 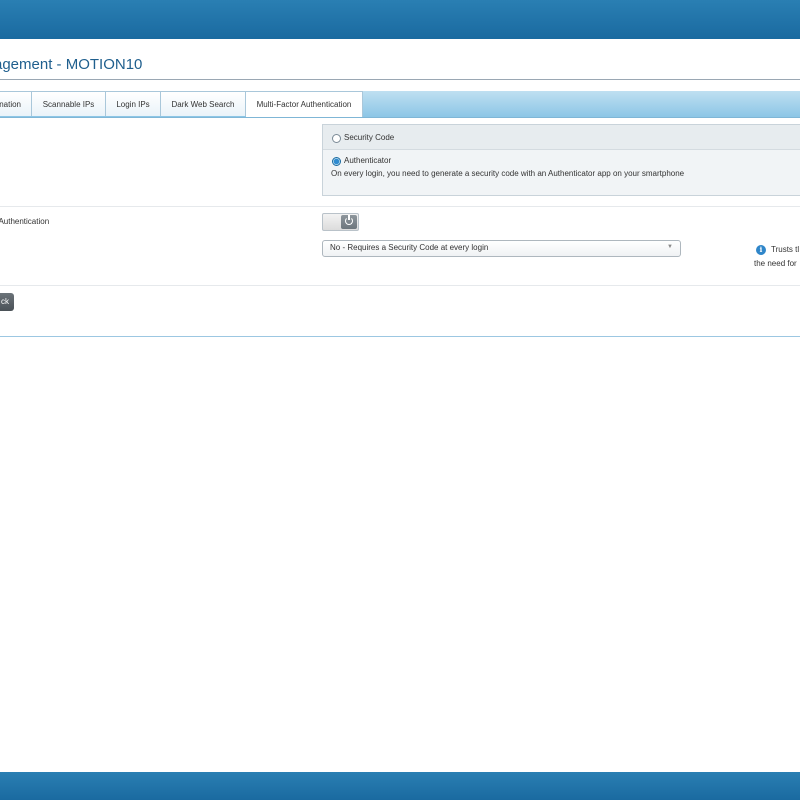 I want to click on tab-information: nation, so click(x=16, y=103).